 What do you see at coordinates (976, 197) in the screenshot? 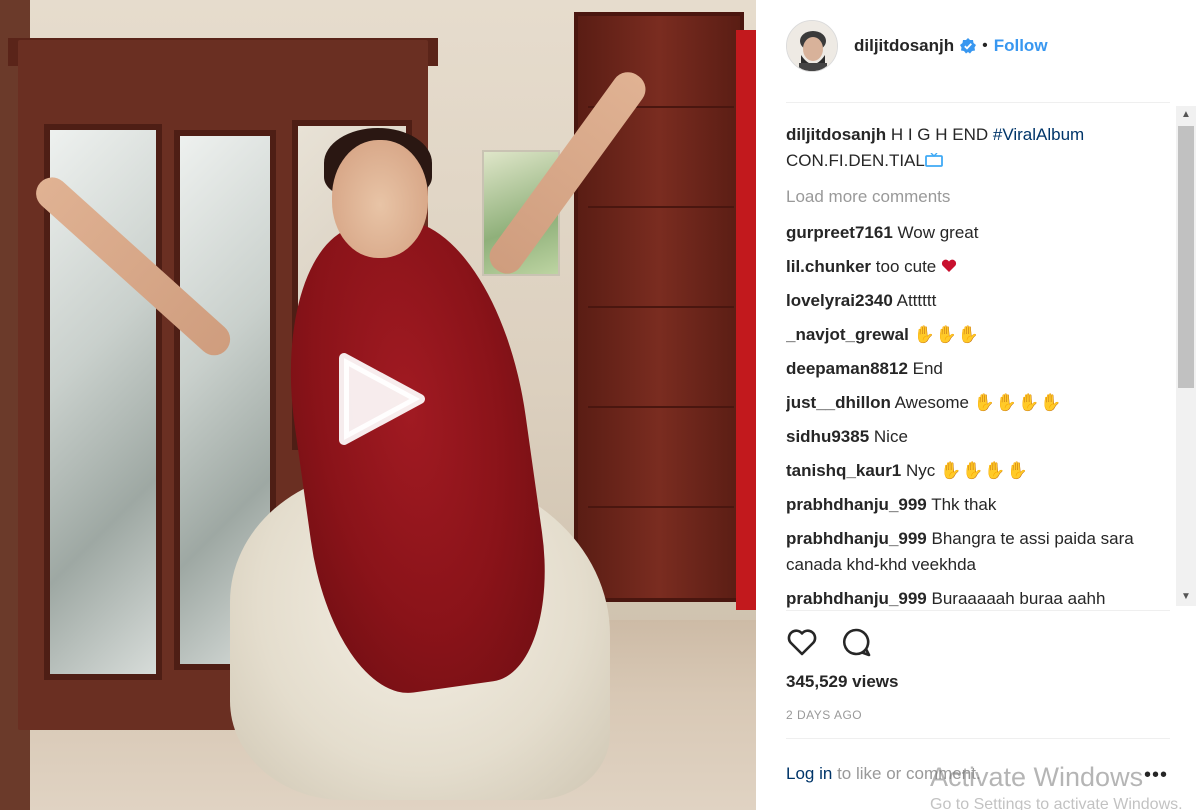
I see `load-more-comments-button: Load more comments` at bounding box center [976, 197].